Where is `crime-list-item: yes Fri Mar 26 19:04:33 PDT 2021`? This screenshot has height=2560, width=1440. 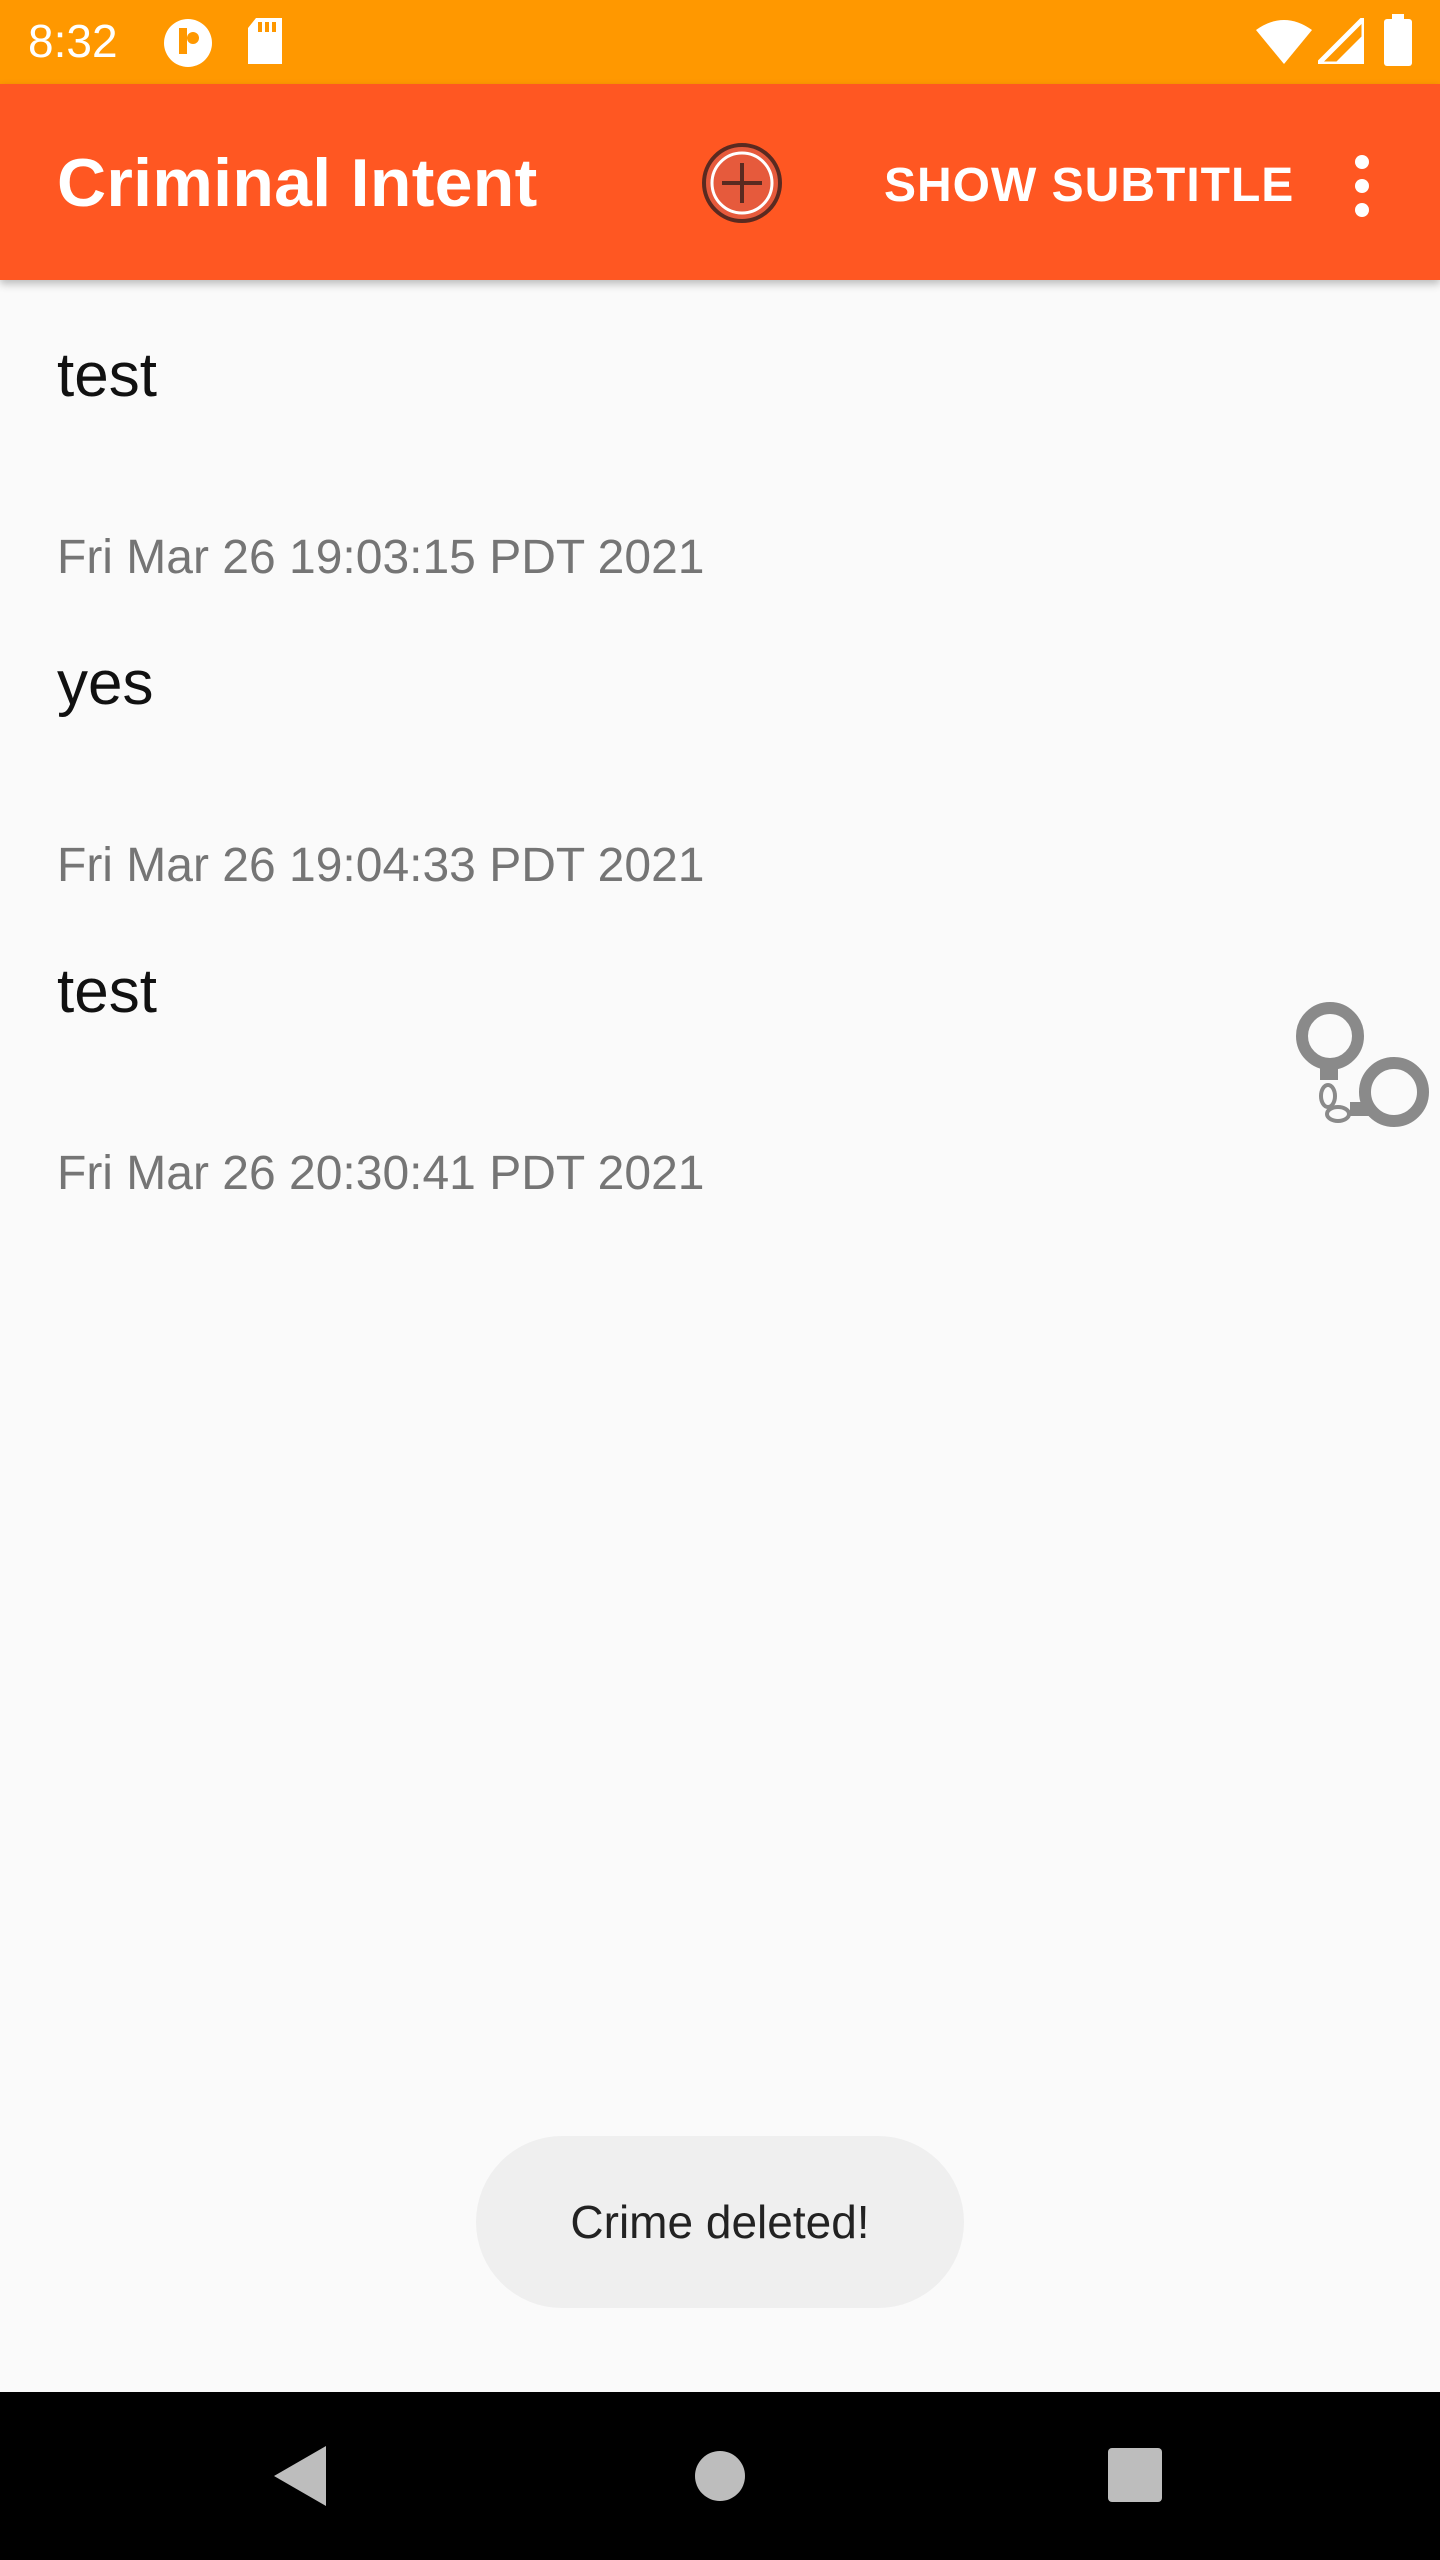 crime-list-item: yes Fri Mar 26 19:04:33 PDT 2021 is located at coordinates (720, 742).